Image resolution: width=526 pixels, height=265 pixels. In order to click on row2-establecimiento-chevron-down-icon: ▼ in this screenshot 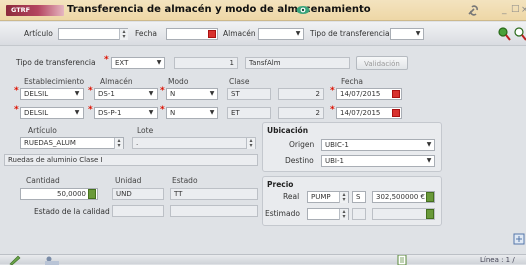, I will do `click(77, 113)`.